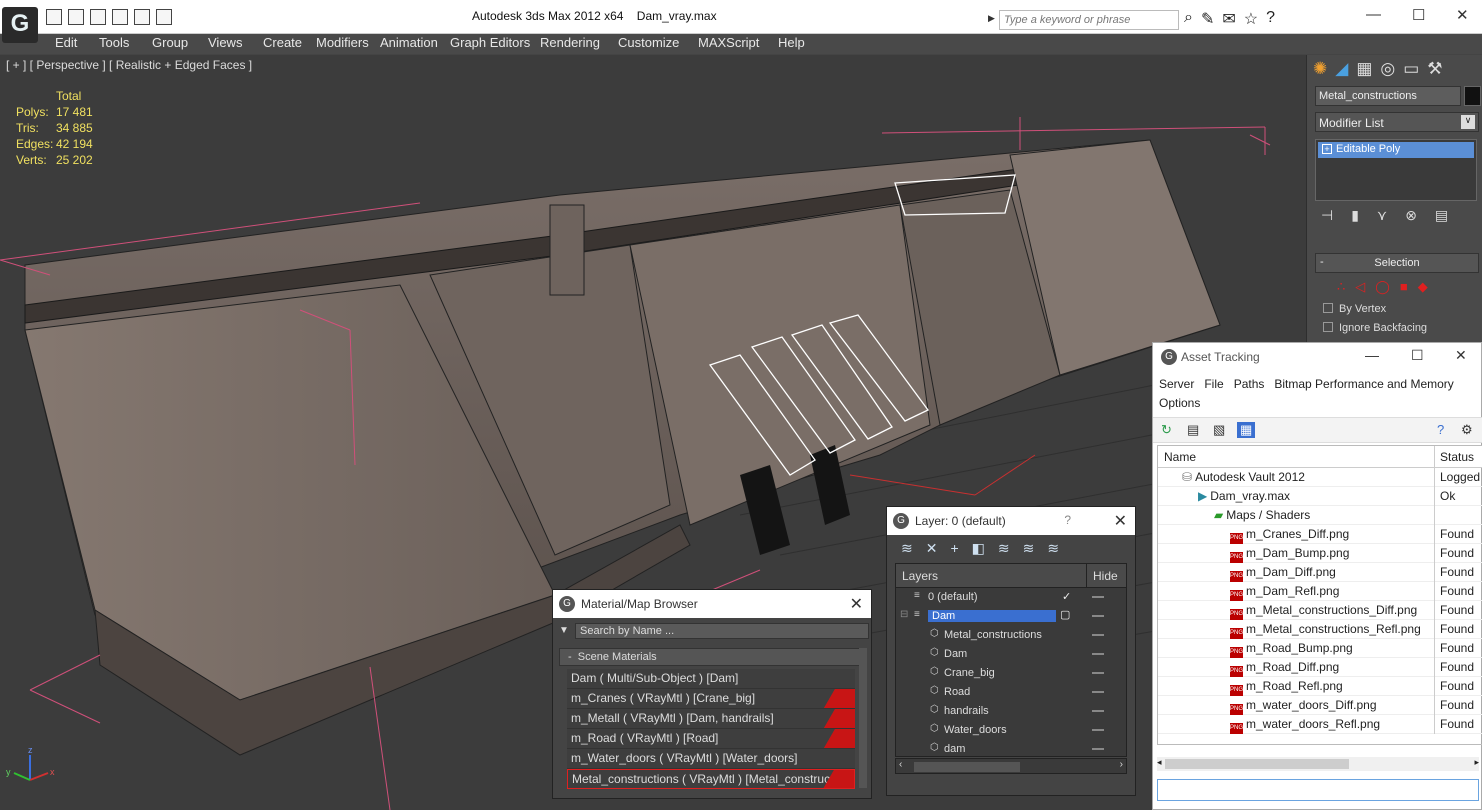 The height and width of the screenshot is (810, 1482). What do you see at coordinates (225, 42) in the screenshot?
I see `menu-views: Views` at bounding box center [225, 42].